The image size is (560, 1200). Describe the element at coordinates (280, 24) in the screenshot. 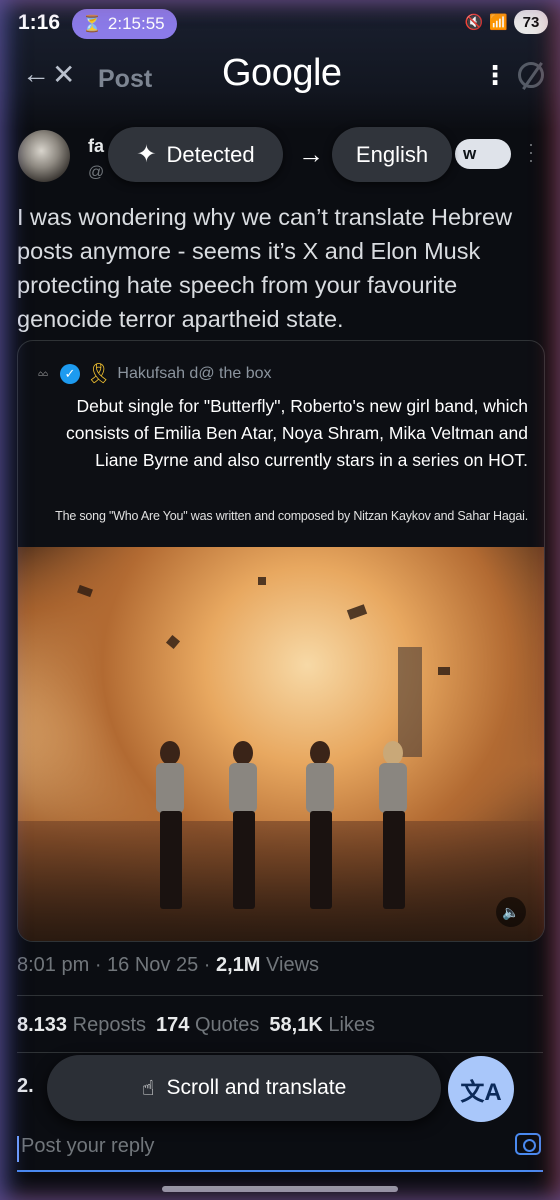

I see `status-bar: 1:16 ⏳ 2:15:55 🔇 📶 73` at that location.